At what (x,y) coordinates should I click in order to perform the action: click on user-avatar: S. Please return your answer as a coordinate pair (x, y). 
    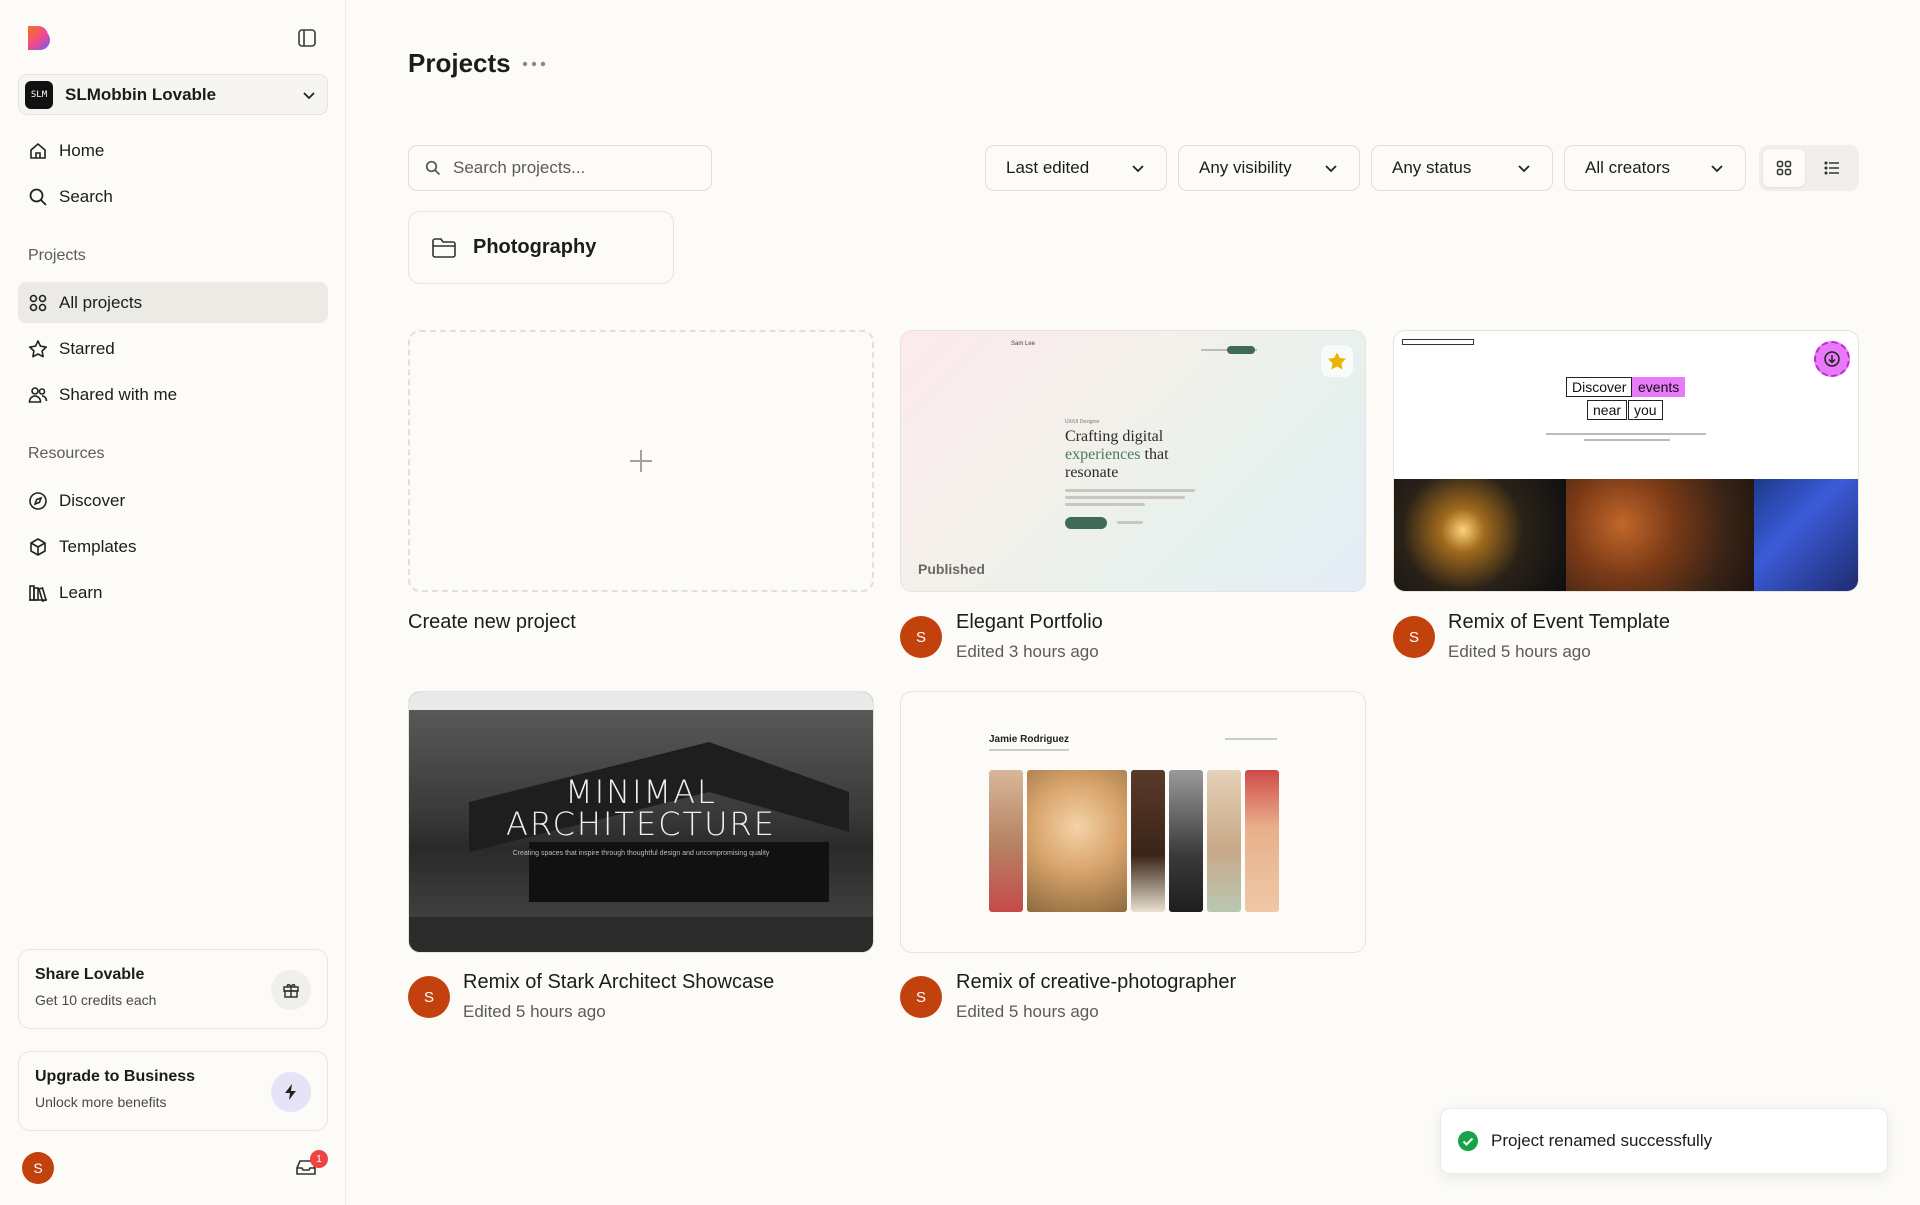
    Looking at the image, I should click on (38, 1168).